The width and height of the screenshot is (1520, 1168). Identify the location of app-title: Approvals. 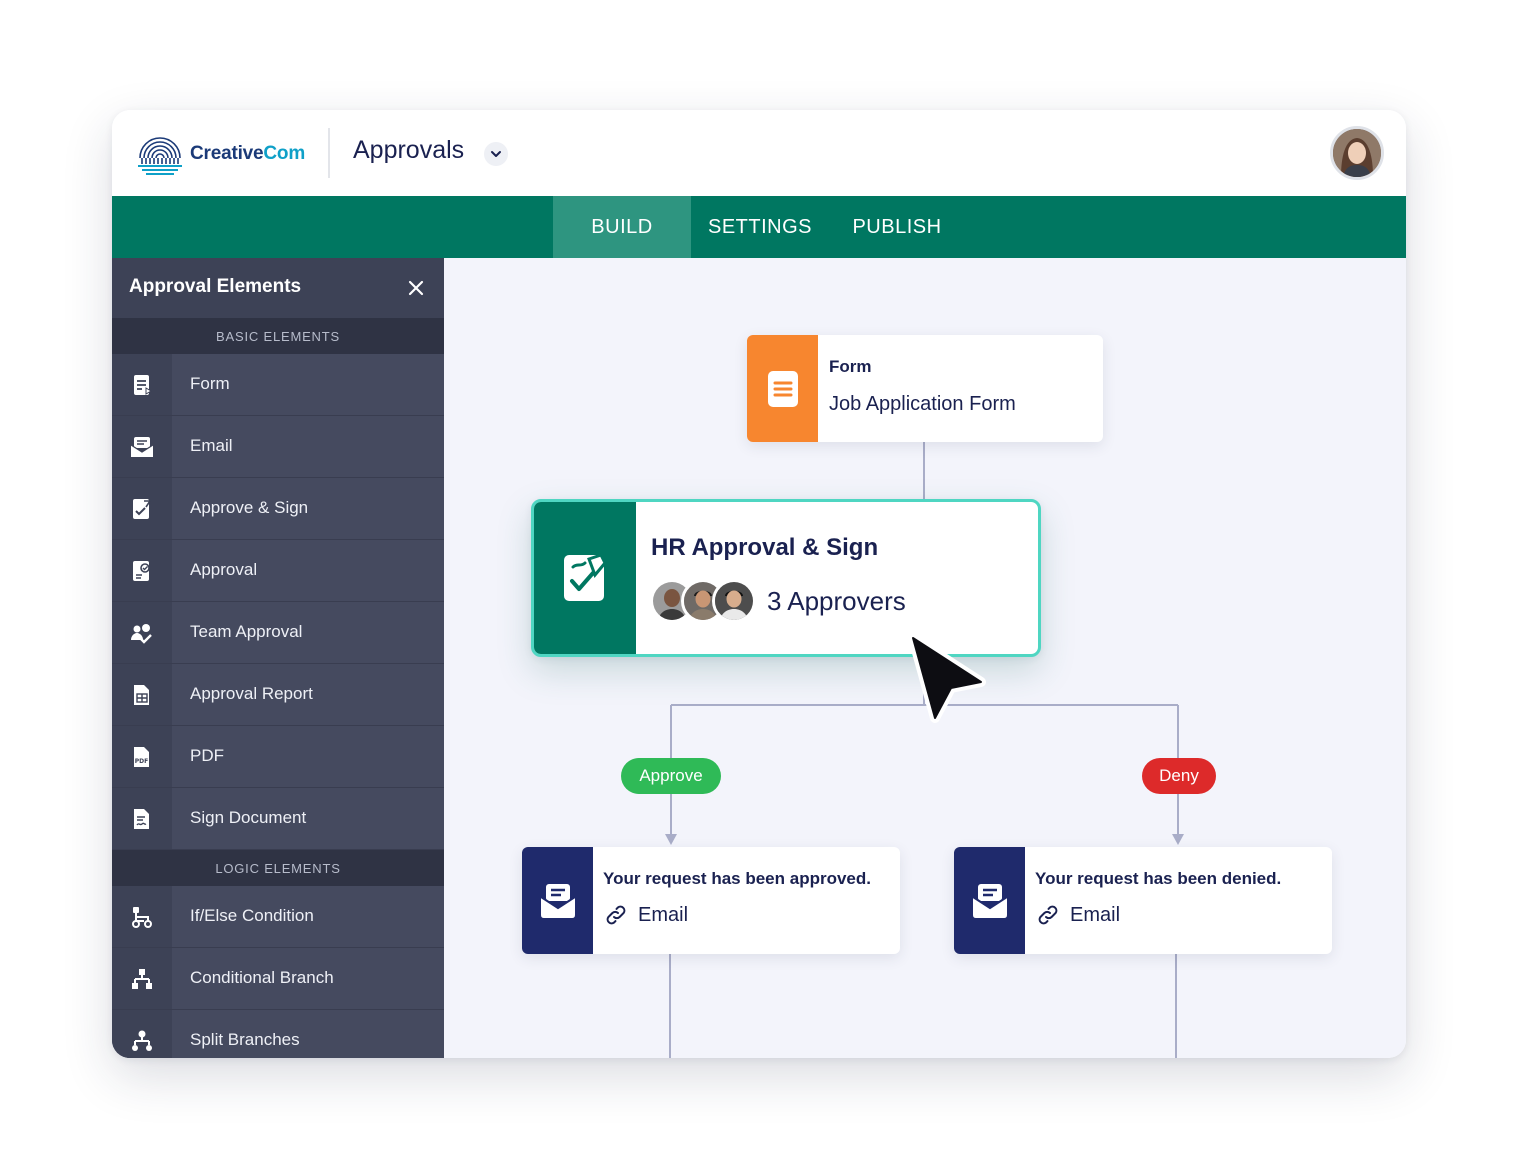
(408, 150).